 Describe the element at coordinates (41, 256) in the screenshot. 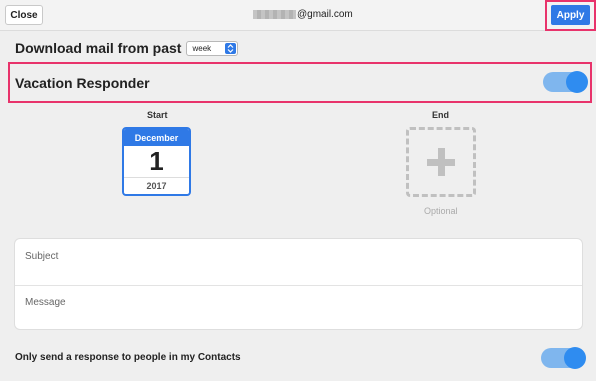

I see `subject-field: Subject` at that location.